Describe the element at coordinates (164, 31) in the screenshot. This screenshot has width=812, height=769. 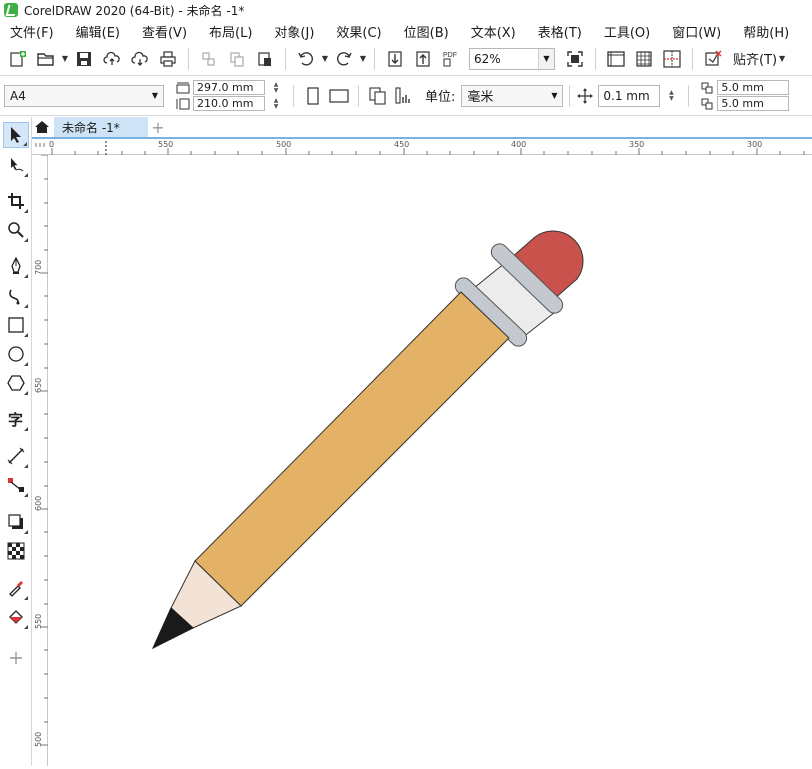
I see `menu-view: 查看(V)` at that location.